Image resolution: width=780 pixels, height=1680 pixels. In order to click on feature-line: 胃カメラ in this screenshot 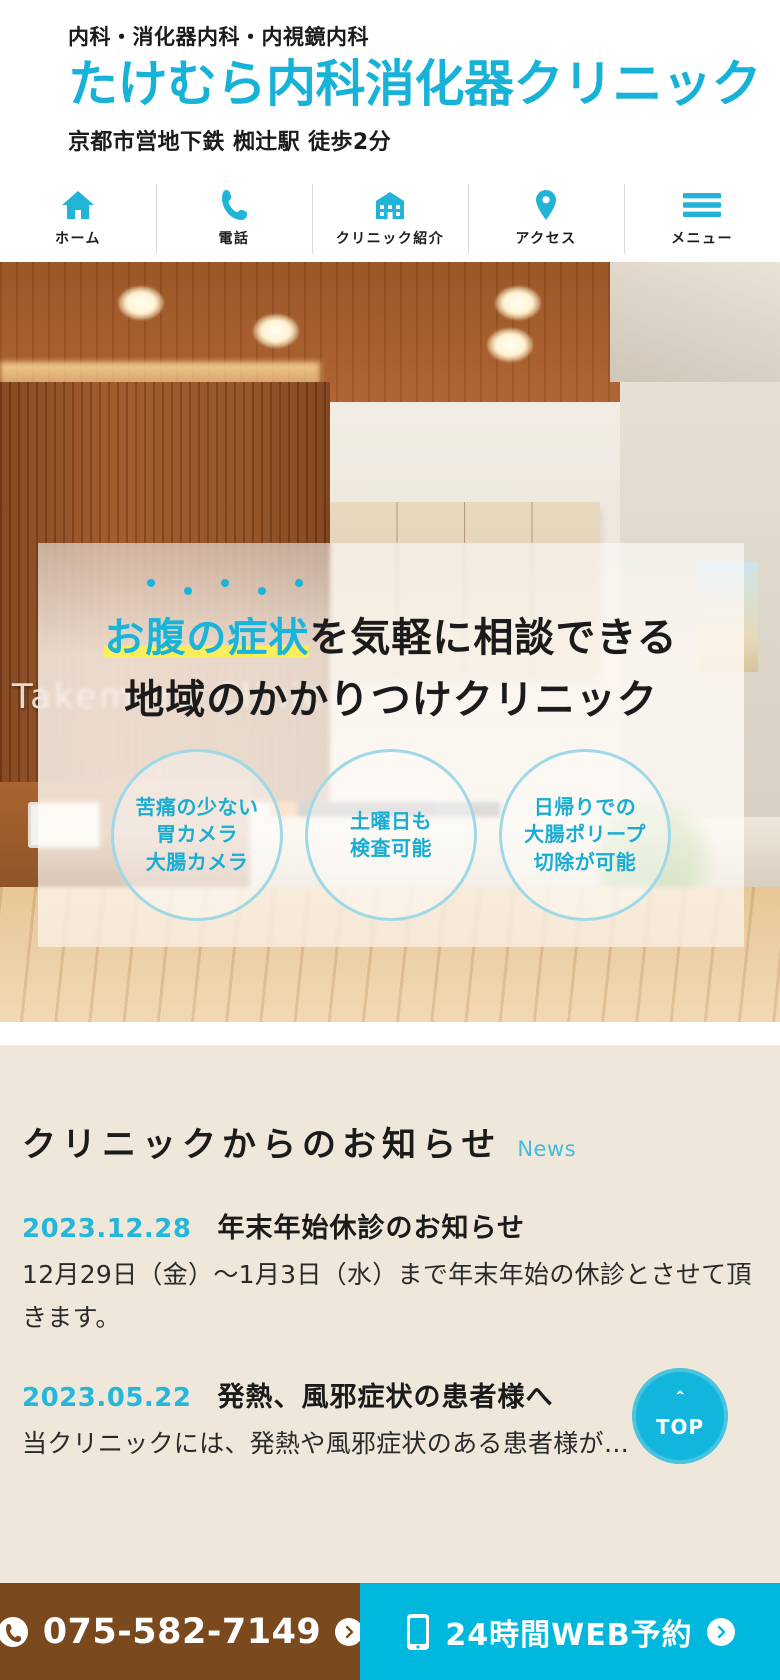, I will do `click(197, 834)`.